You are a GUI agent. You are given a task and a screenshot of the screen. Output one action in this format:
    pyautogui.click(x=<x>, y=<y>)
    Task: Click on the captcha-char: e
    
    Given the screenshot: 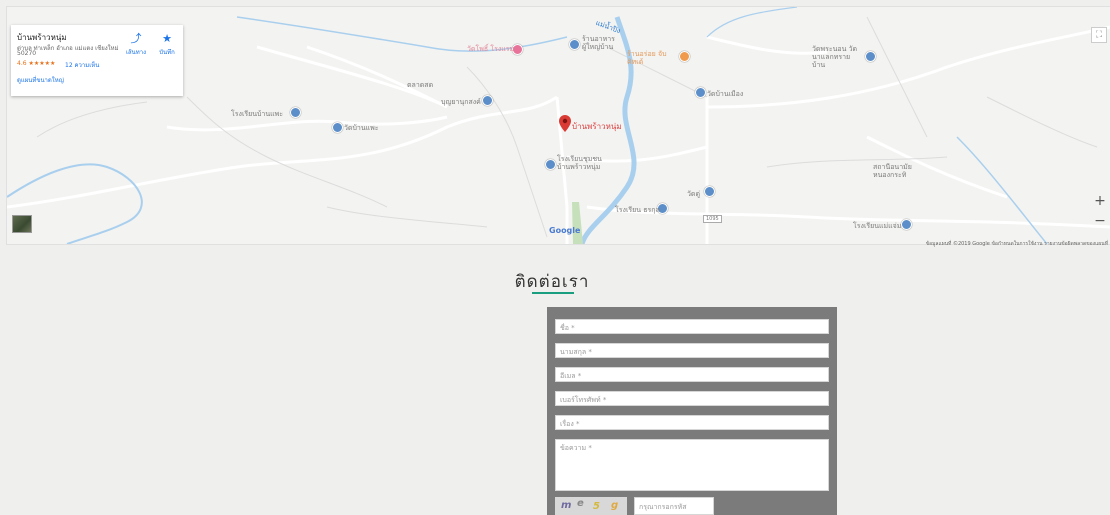 What is the action you would take?
    pyautogui.click(x=580, y=503)
    